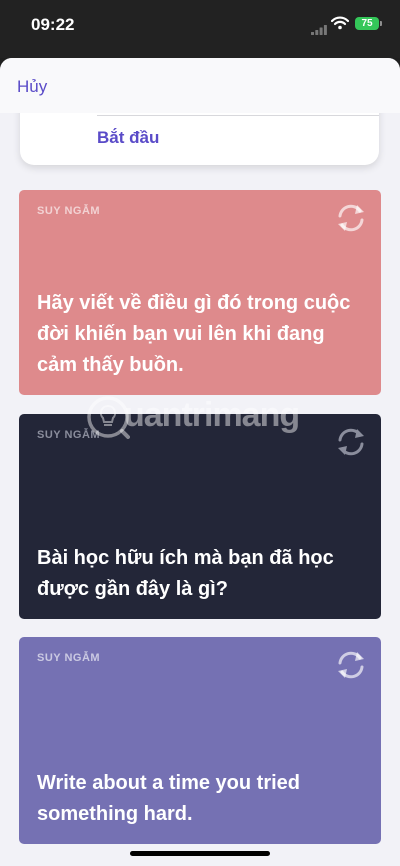 This screenshot has height=866, width=400. What do you see at coordinates (381, 23) in the screenshot?
I see `battery-cap` at bounding box center [381, 23].